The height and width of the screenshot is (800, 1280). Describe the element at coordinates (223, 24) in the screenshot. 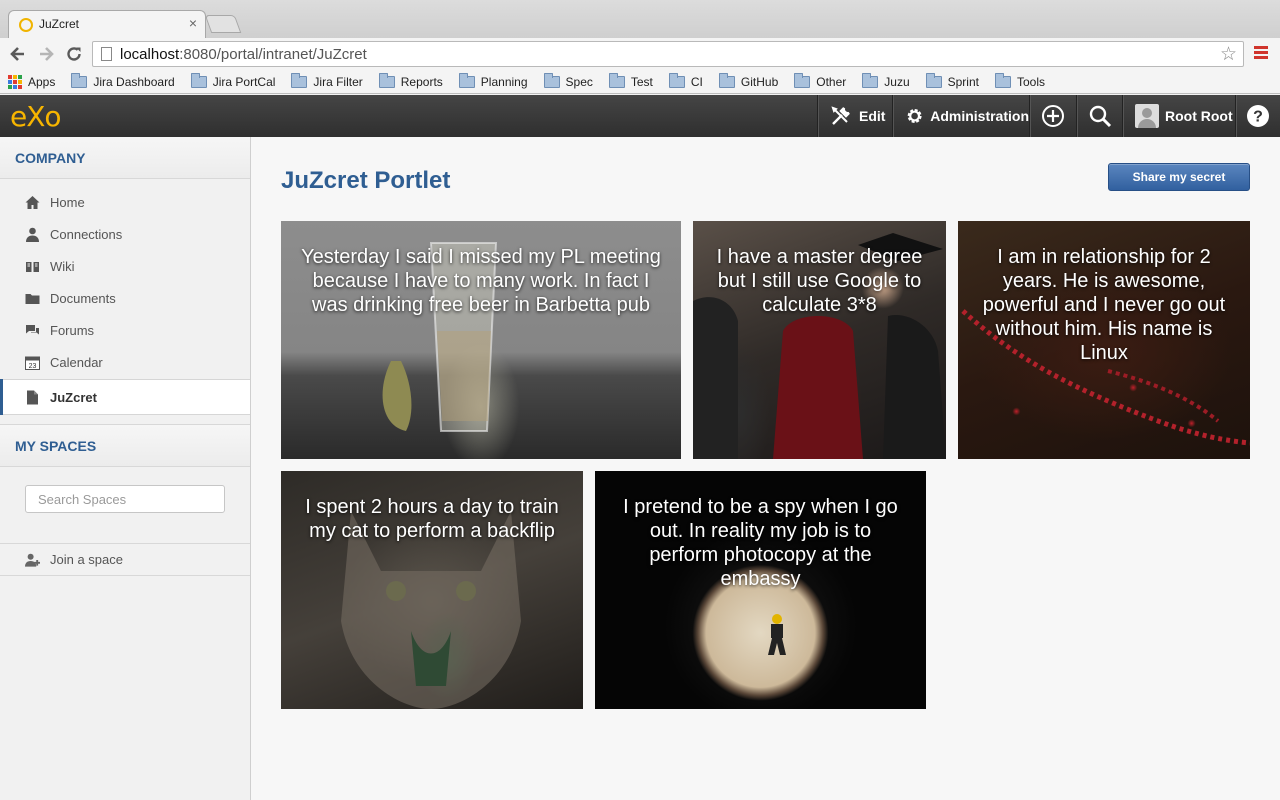

I see `new-tab-button` at that location.